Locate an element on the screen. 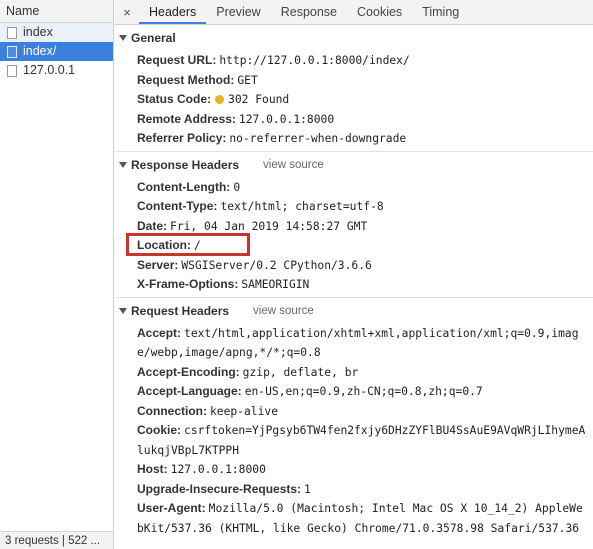 Image resolution: width=593 pixels, height=549 pixels. request-item-index-slash: index/ is located at coordinates (56, 51).